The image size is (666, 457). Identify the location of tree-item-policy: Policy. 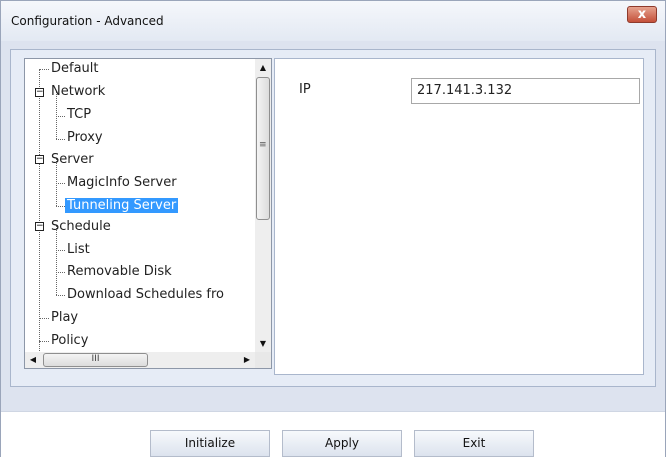
(69, 341).